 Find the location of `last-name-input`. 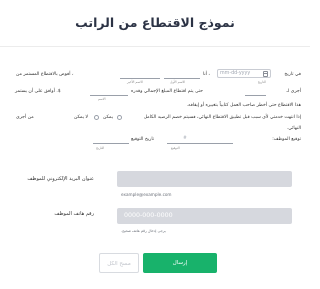

last-name-input is located at coordinates (140, 78).